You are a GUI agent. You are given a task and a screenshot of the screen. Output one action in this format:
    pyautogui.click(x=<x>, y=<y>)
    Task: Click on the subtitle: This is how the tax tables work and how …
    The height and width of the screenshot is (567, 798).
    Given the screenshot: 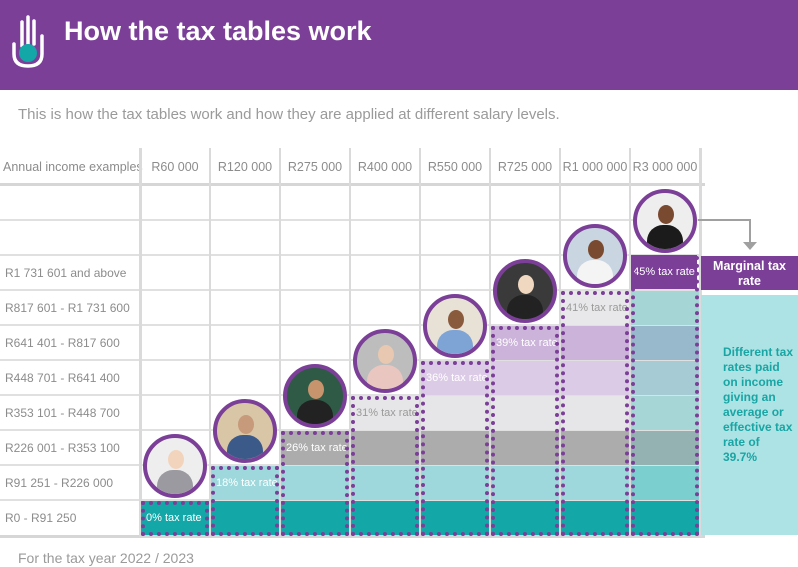 What is the action you would take?
    pyautogui.click(x=289, y=114)
    